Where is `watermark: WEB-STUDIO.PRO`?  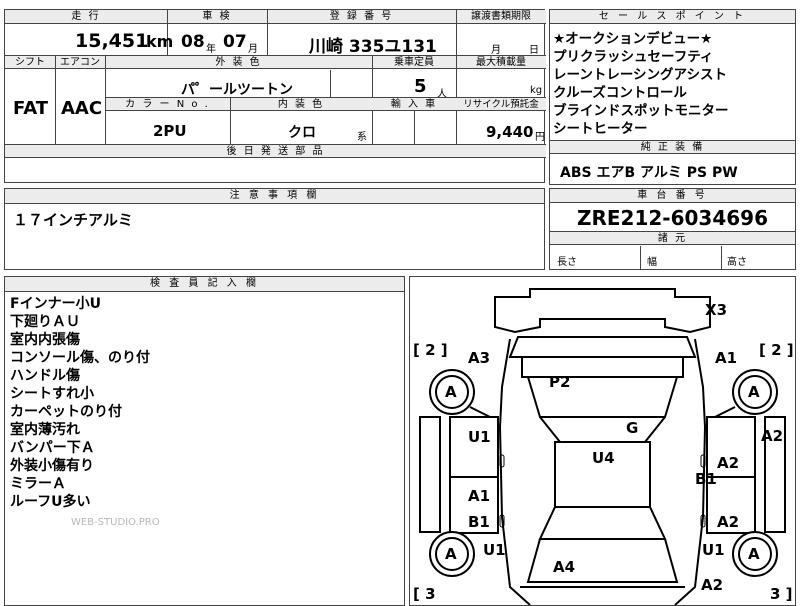 watermark: WEB-STUDIO.PRO is located at coordinates (115, 522).